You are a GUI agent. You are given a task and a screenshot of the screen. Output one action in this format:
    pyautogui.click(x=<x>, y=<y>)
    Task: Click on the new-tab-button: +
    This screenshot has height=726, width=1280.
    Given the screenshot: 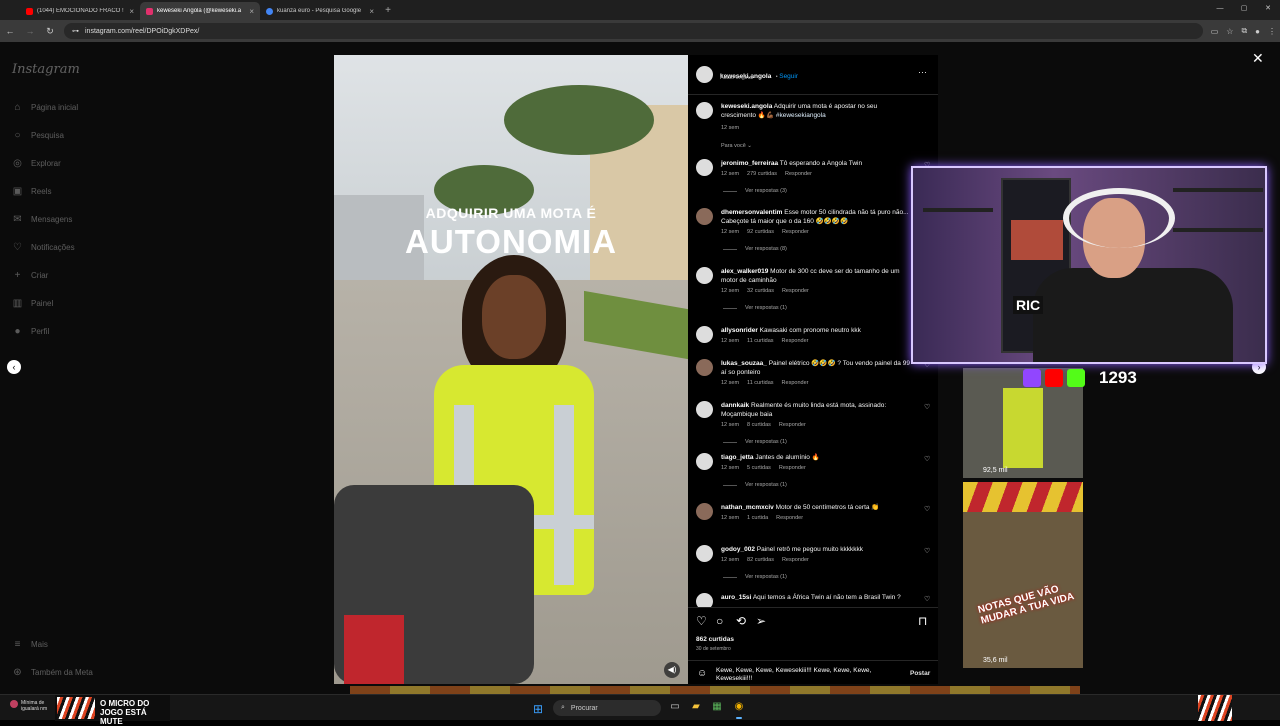 What is the action you would take?
    pyautogui.click(x=388, y=11)
    